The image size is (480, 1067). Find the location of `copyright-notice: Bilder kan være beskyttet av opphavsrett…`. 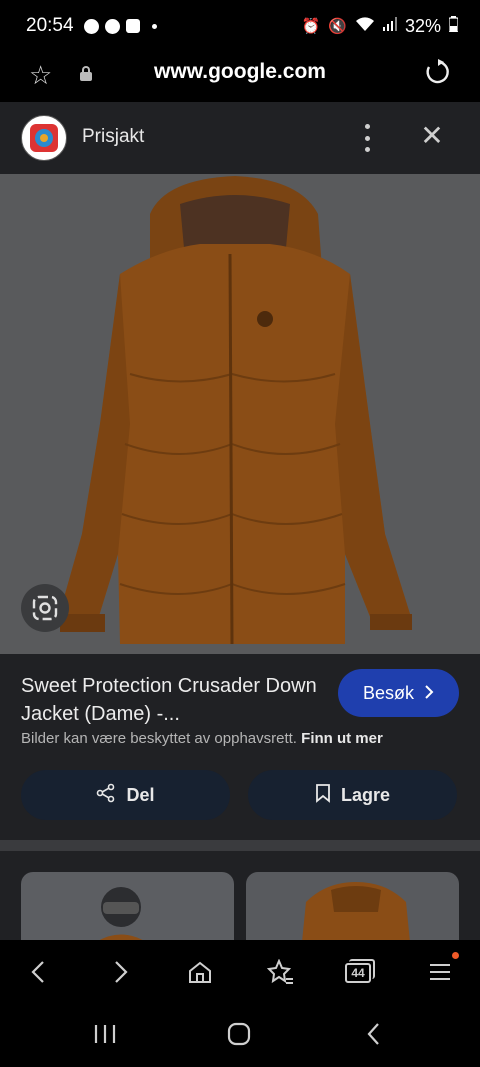

copyright-notice: Bilder kan være beskyttet av opphavsrett… is located at coordinates (202, 738).